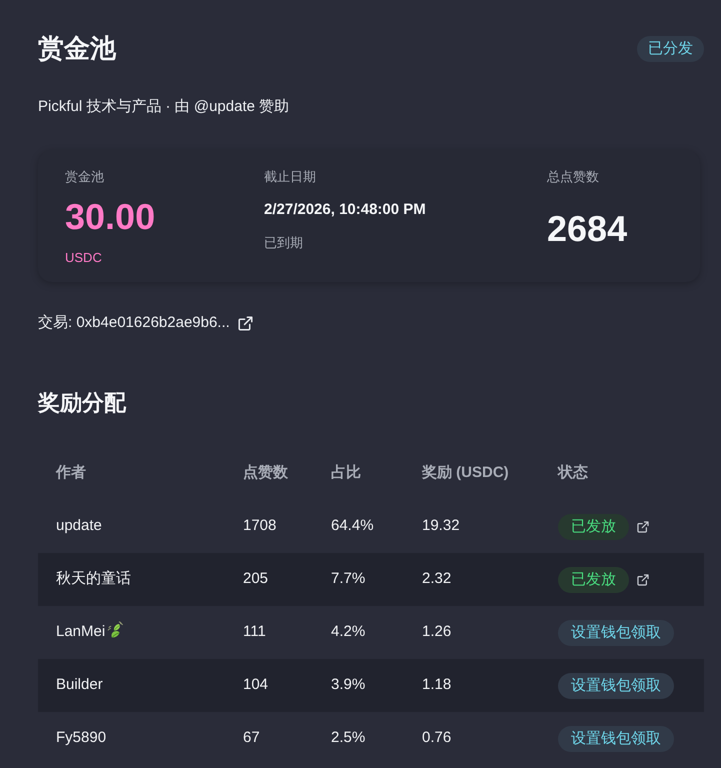  I want to click on table-cell: 19.32, so click(472, 526).